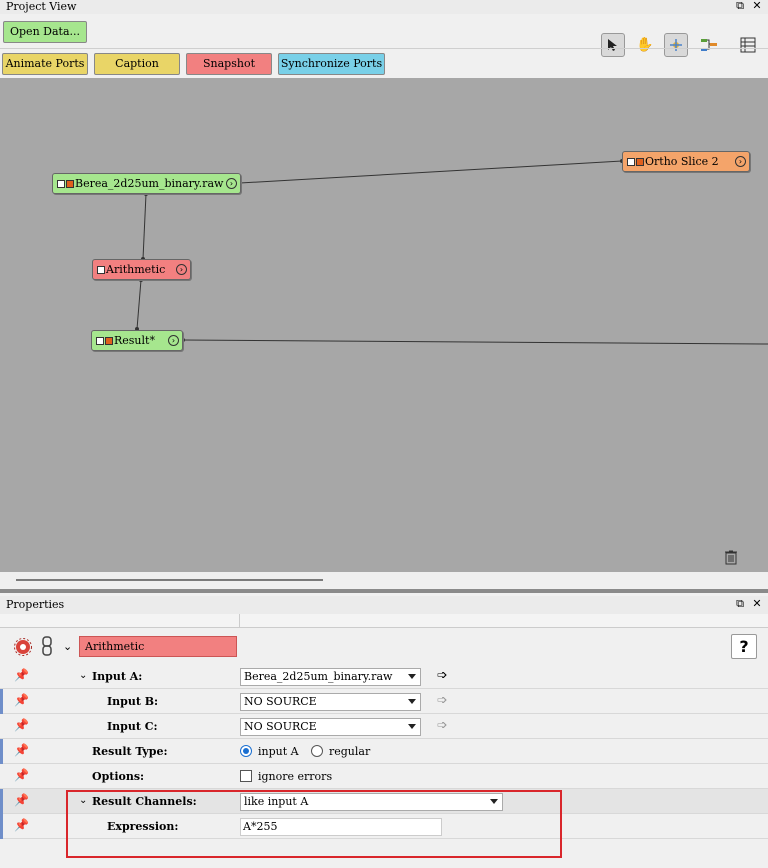 The width and height of the screenshot is (768, 868). I want to click on node-berea-data: Berea_2d25um_binary.raw ›, so click(146, 183).